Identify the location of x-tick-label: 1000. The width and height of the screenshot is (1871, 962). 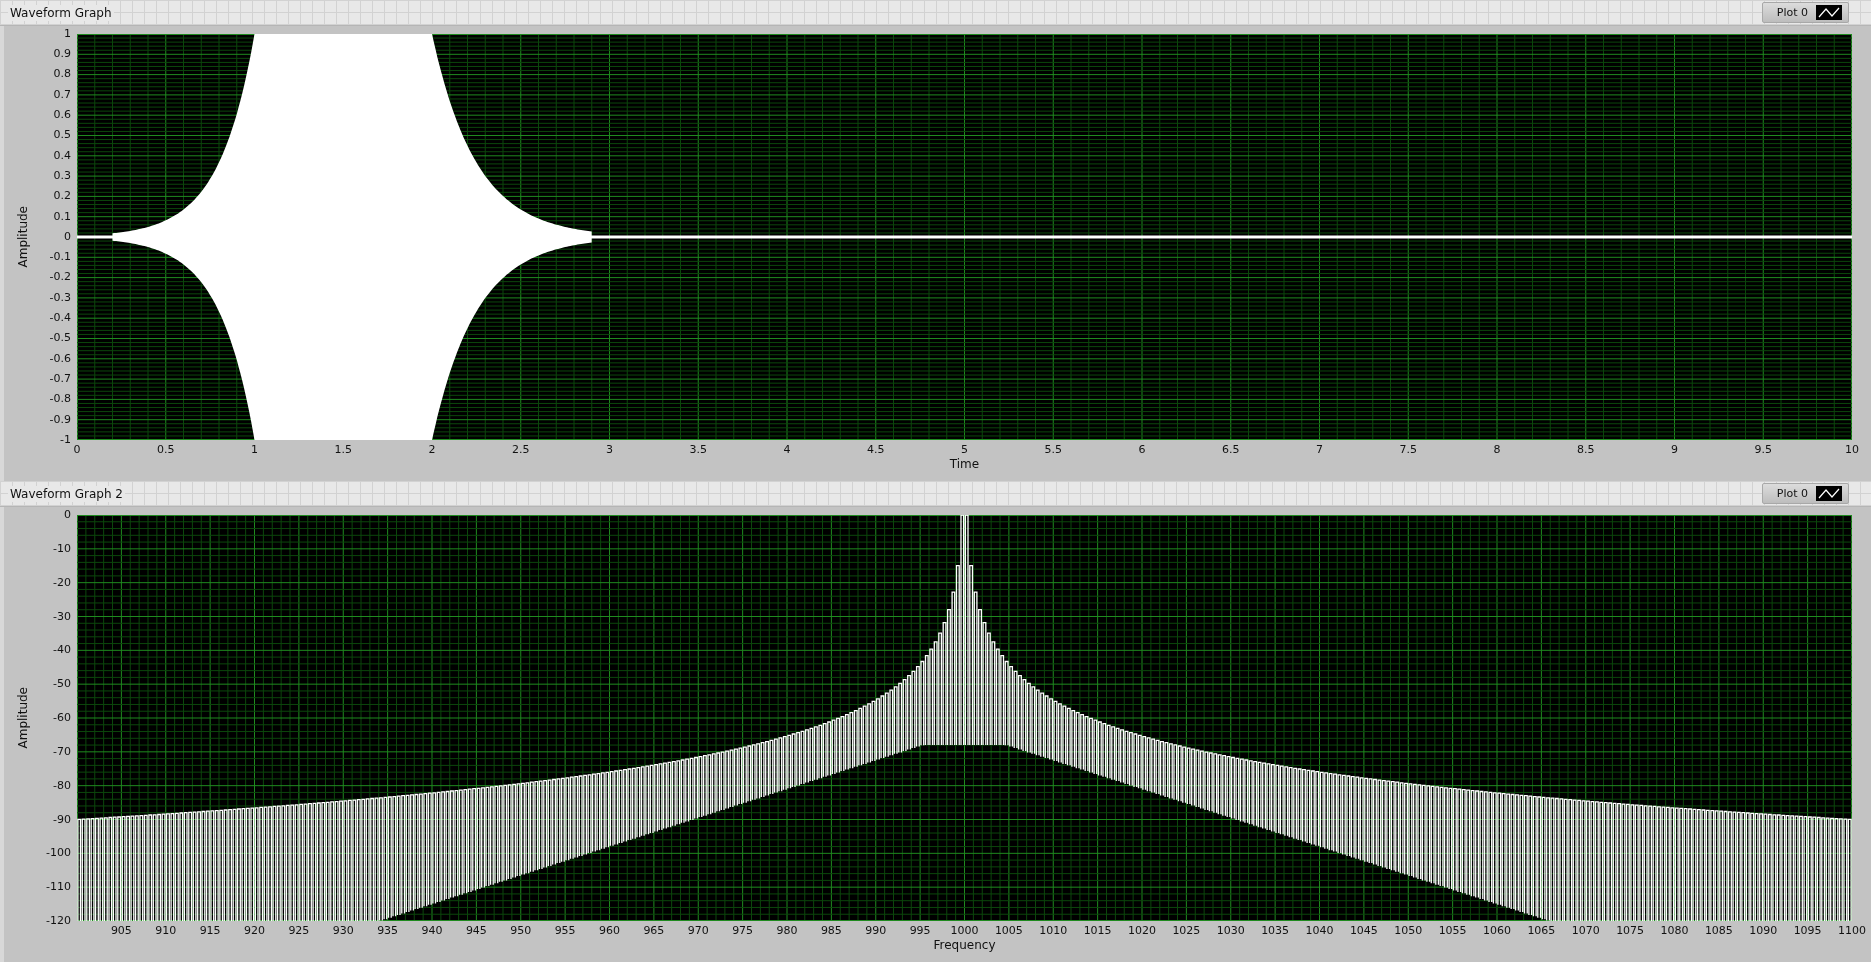
(964, 930).